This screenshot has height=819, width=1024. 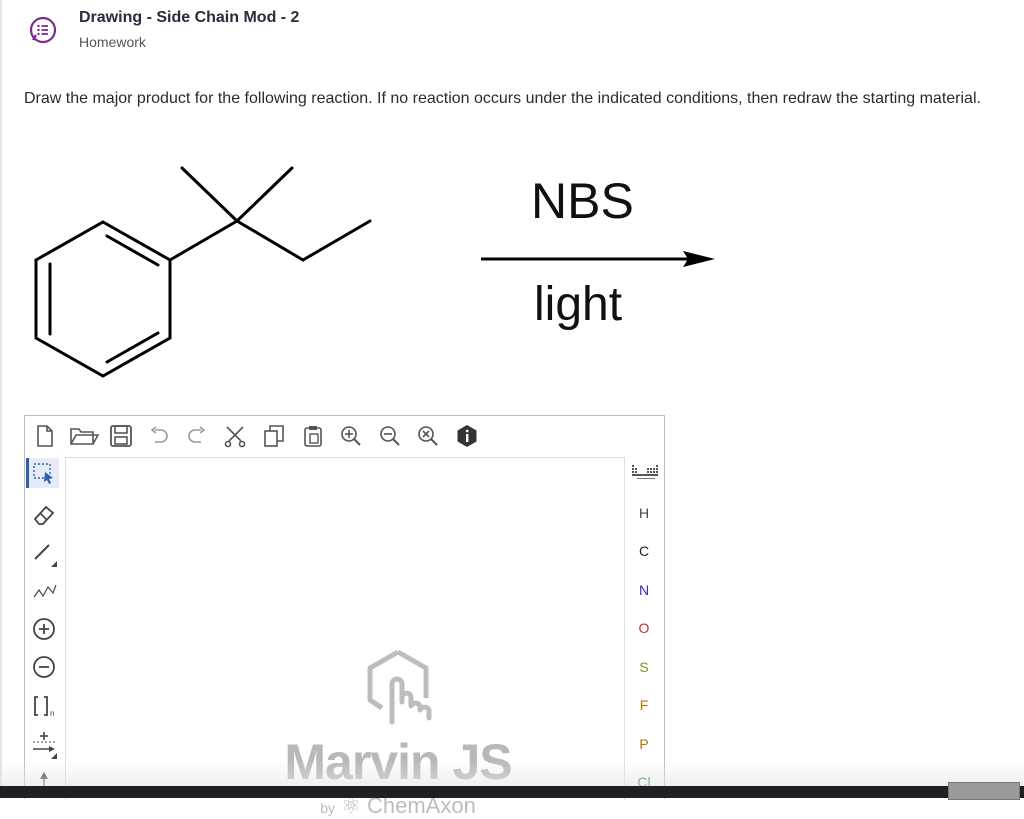 I want to click on atom-n-button: N, so click(x=644, y=590).